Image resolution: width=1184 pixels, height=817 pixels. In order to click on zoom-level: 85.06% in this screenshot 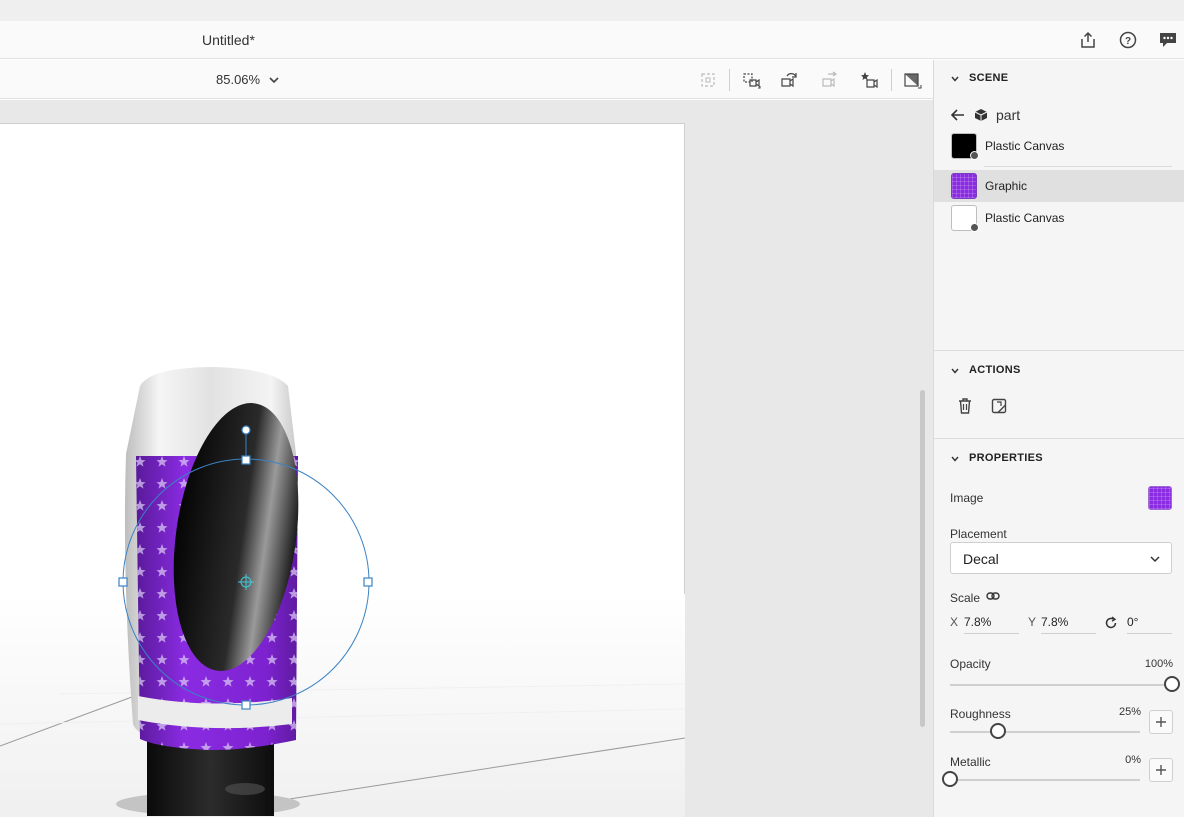, I will do `click(238, 79)`.